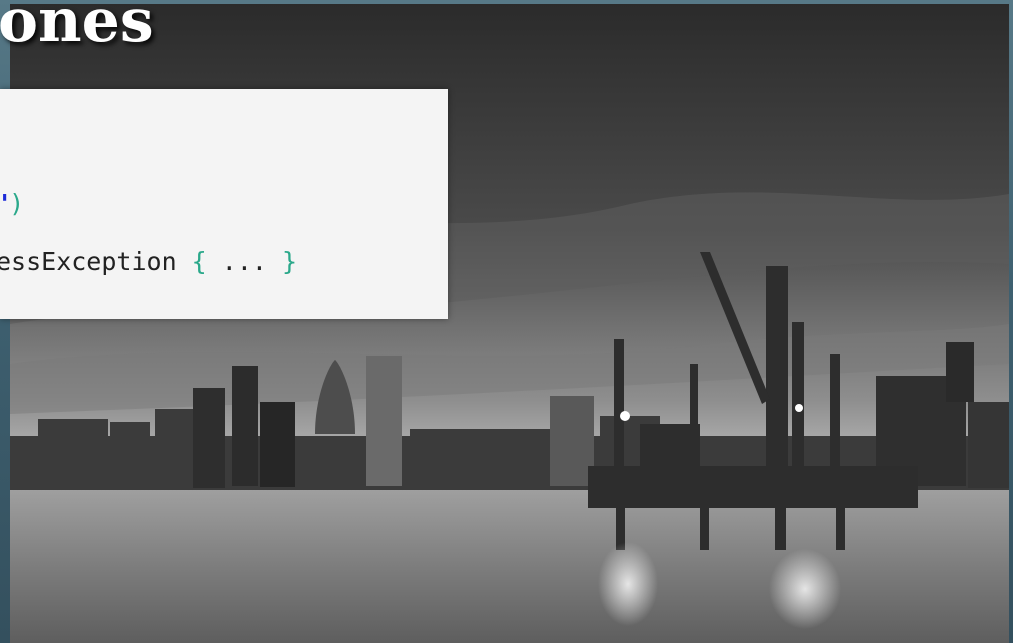  What do you see at coordinates (77, 28) in the screenshot?
I see `slide-title: ones` at bounding box center [77, 28].